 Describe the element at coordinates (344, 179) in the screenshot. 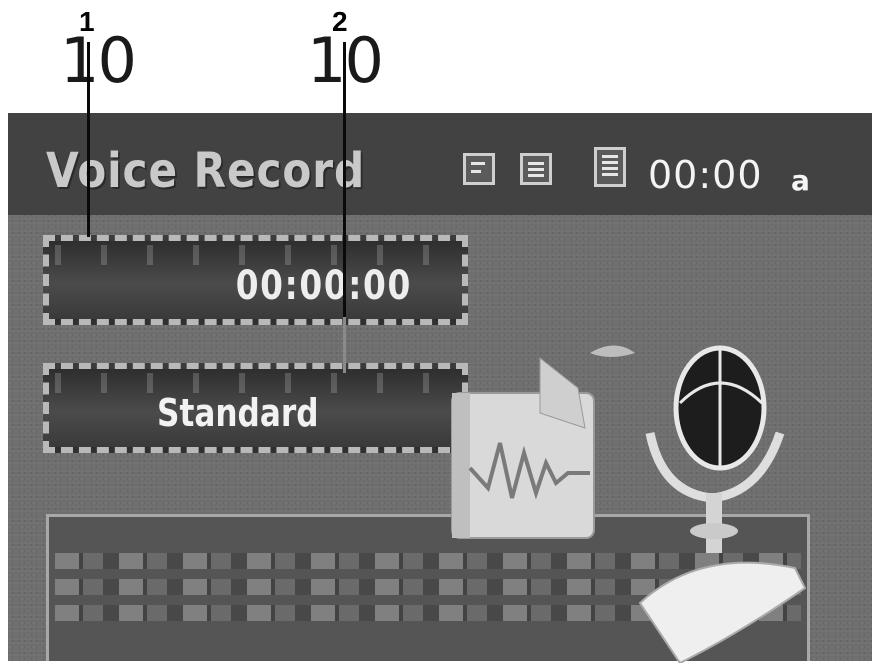

I see `callout-2-leader` at that location.